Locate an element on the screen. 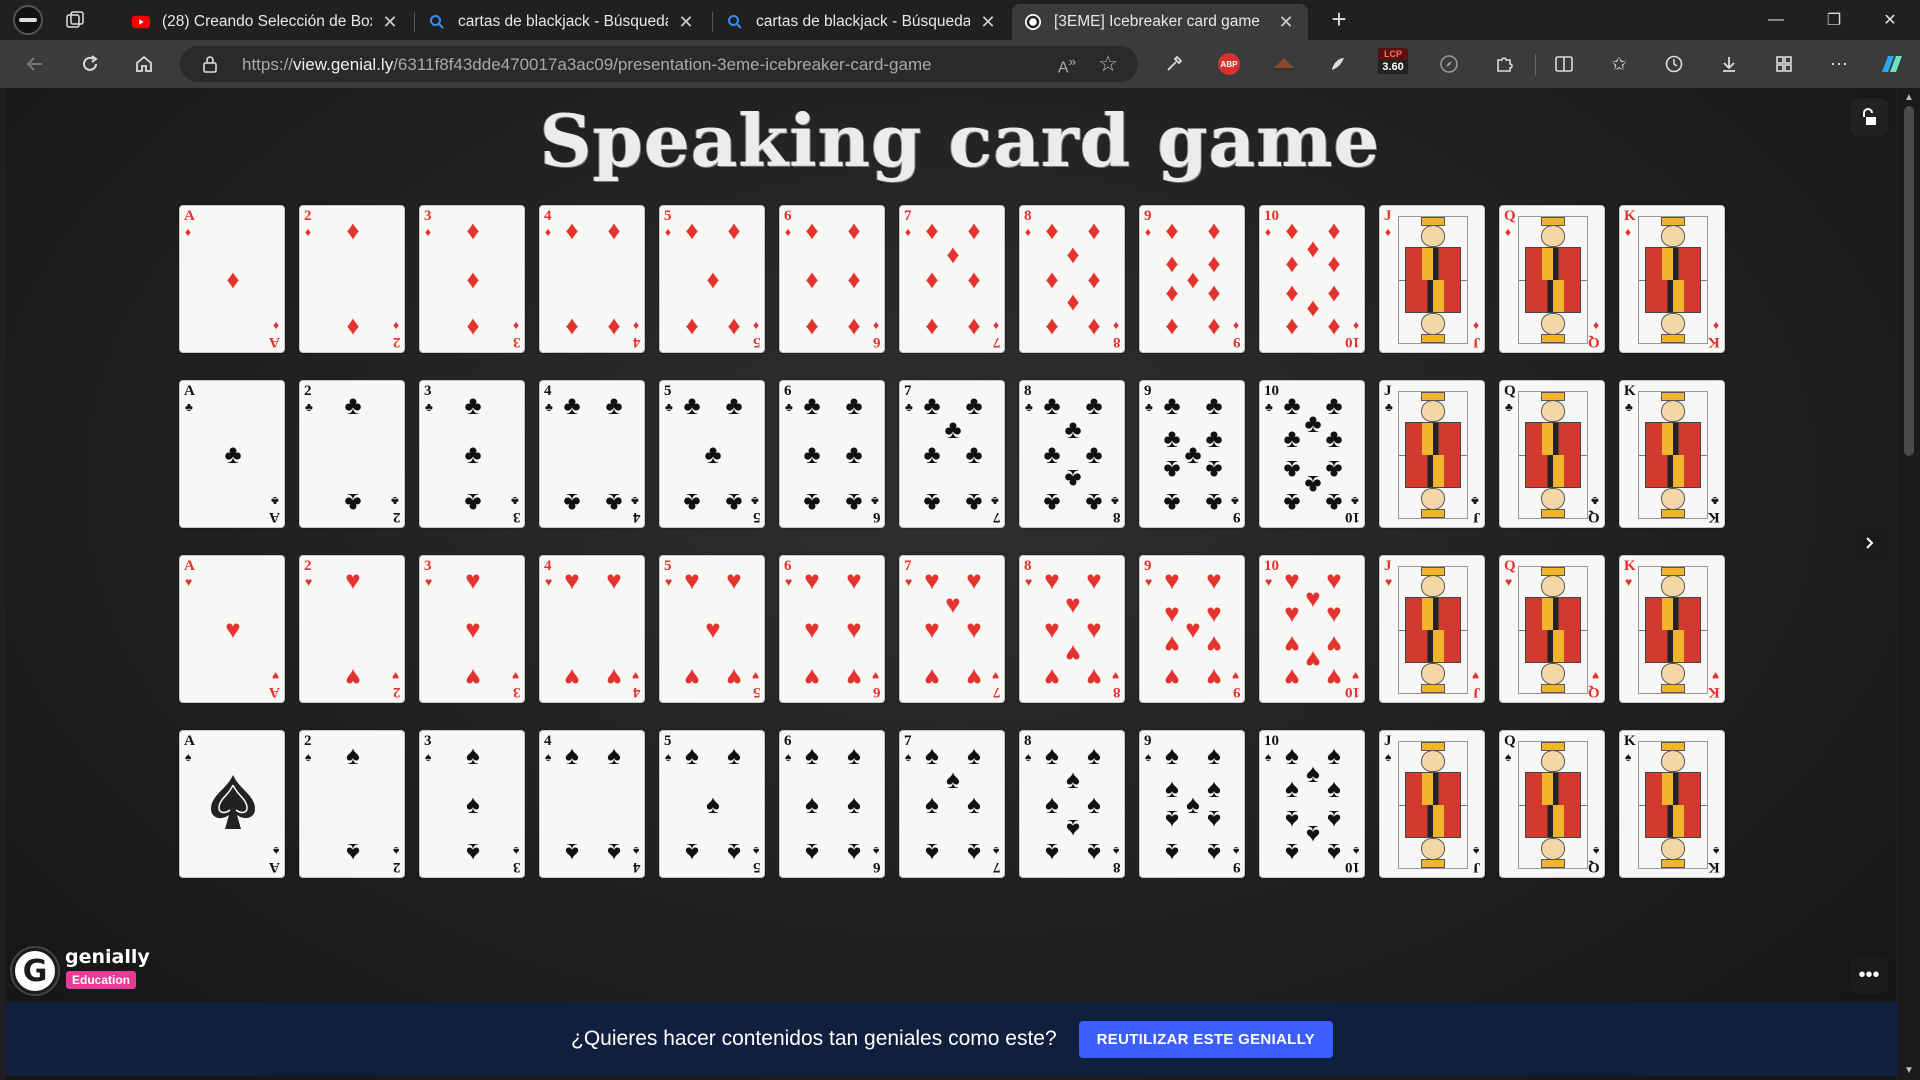 This screenshot has height=1080, width=1920. playing-card-j-hearts: J J ♥ ♥ is located at coordinates (1432, 629).